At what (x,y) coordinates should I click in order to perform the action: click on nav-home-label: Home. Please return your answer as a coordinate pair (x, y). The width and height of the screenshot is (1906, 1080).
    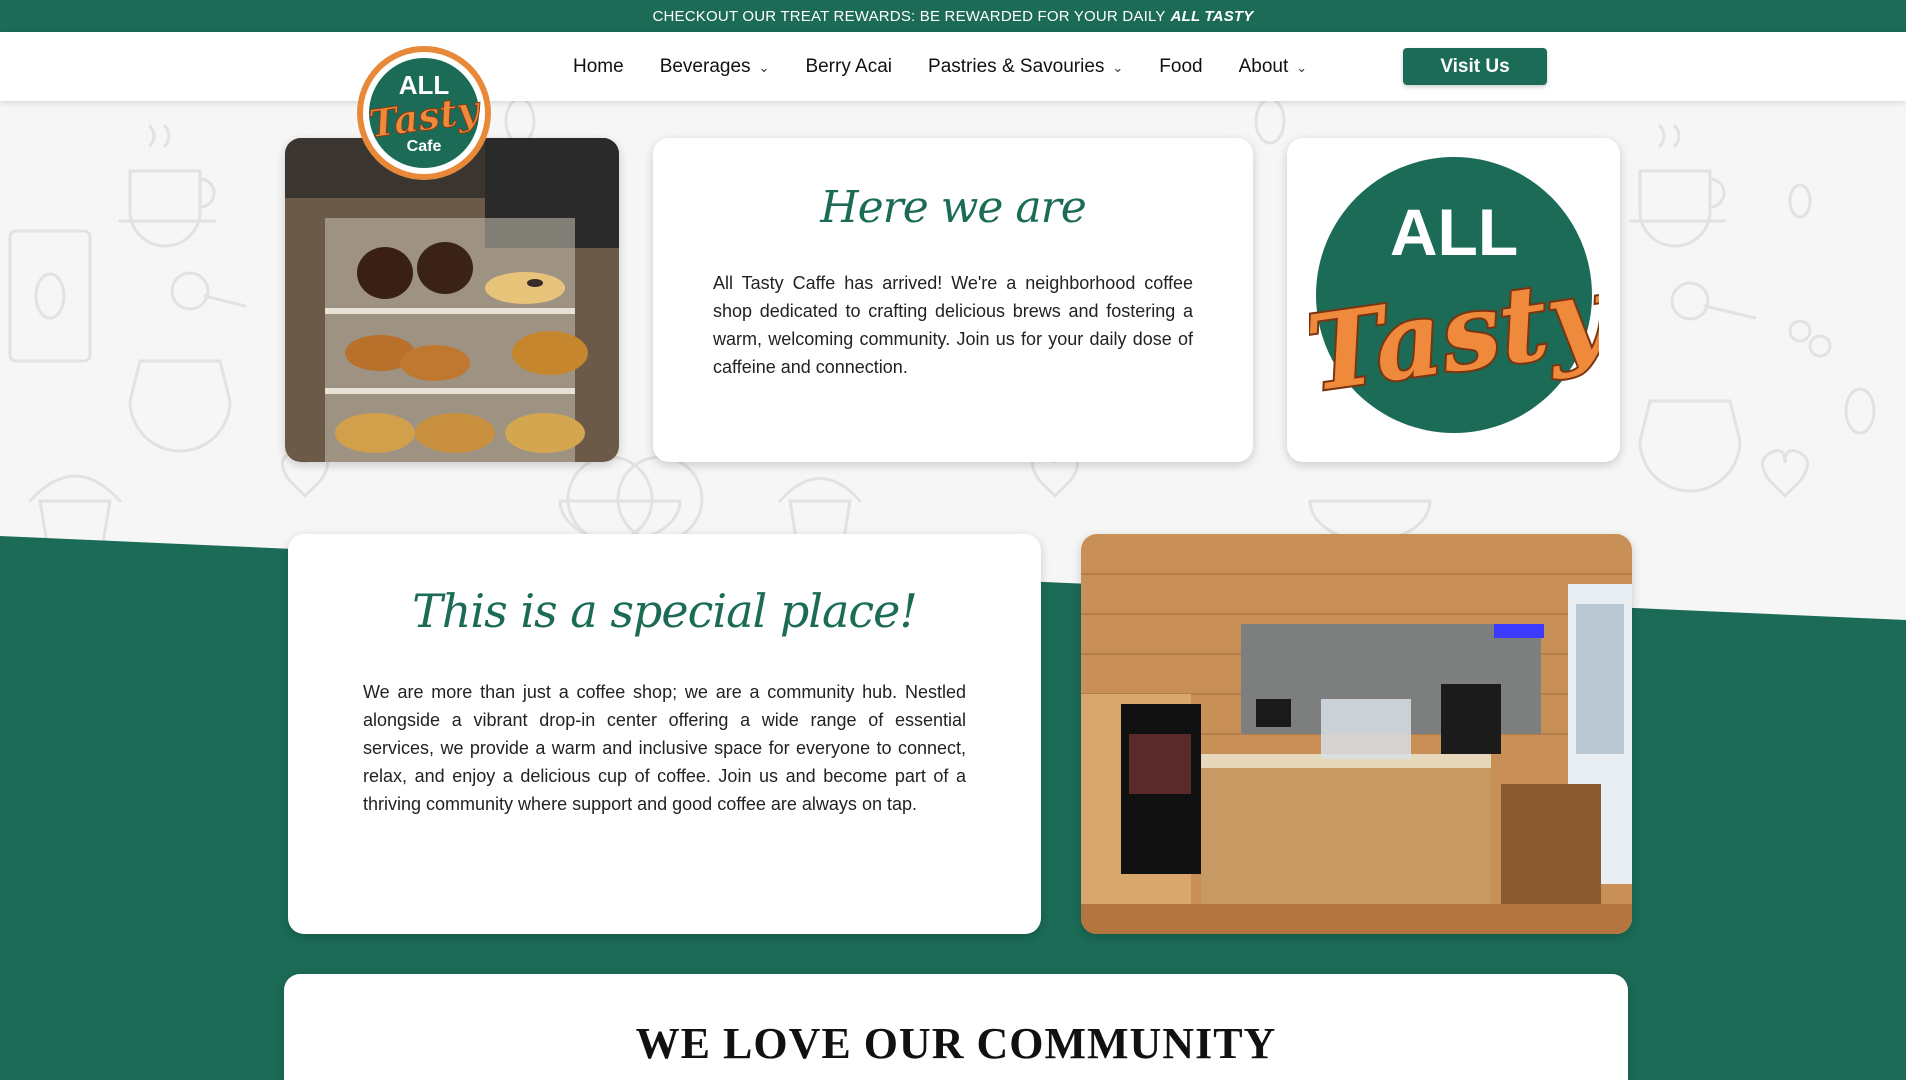
    Looking at the image, I should click on (598, 66).